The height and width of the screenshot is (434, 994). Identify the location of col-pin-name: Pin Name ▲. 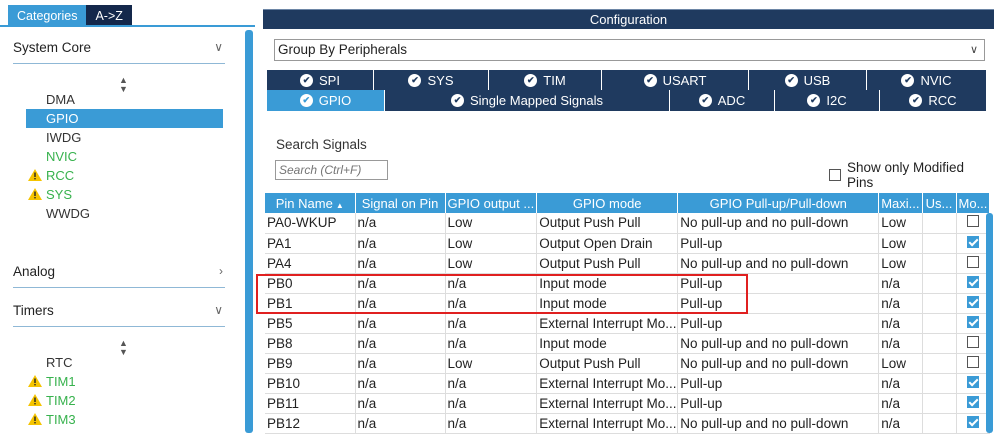
(310, 203).